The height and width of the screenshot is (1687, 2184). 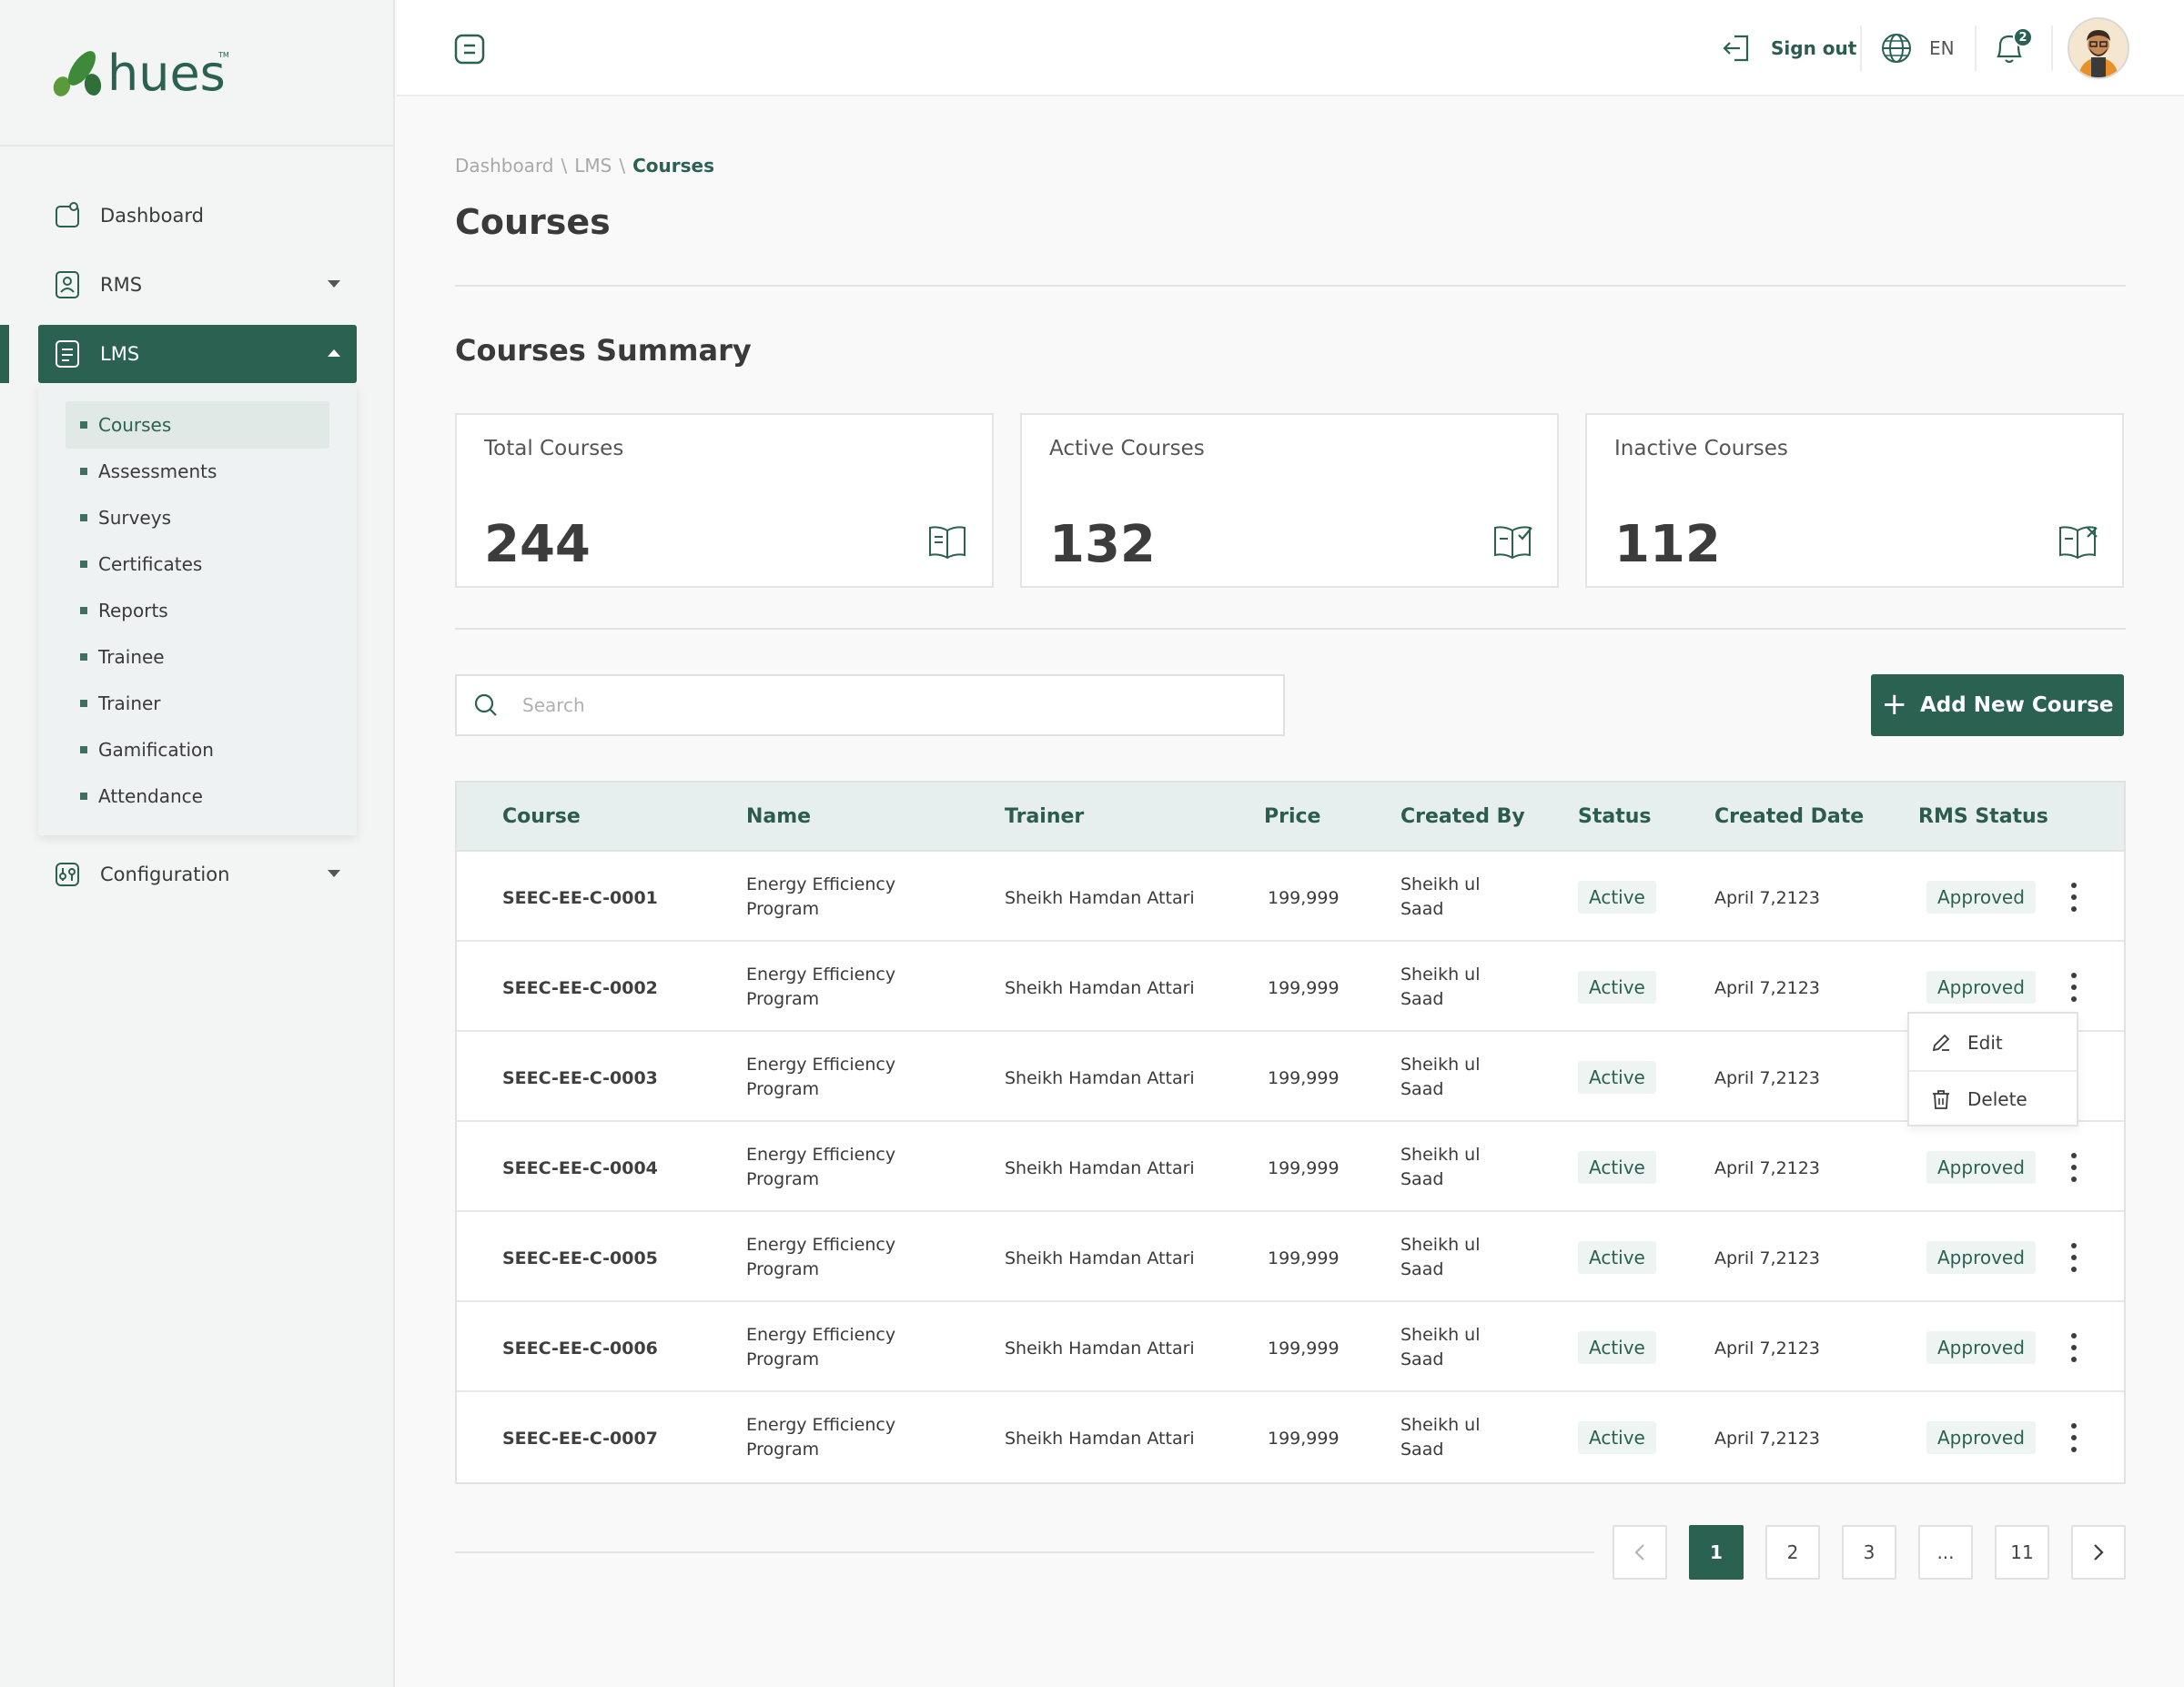 I want to click on user-avatar, so click(x=2099, y=48).